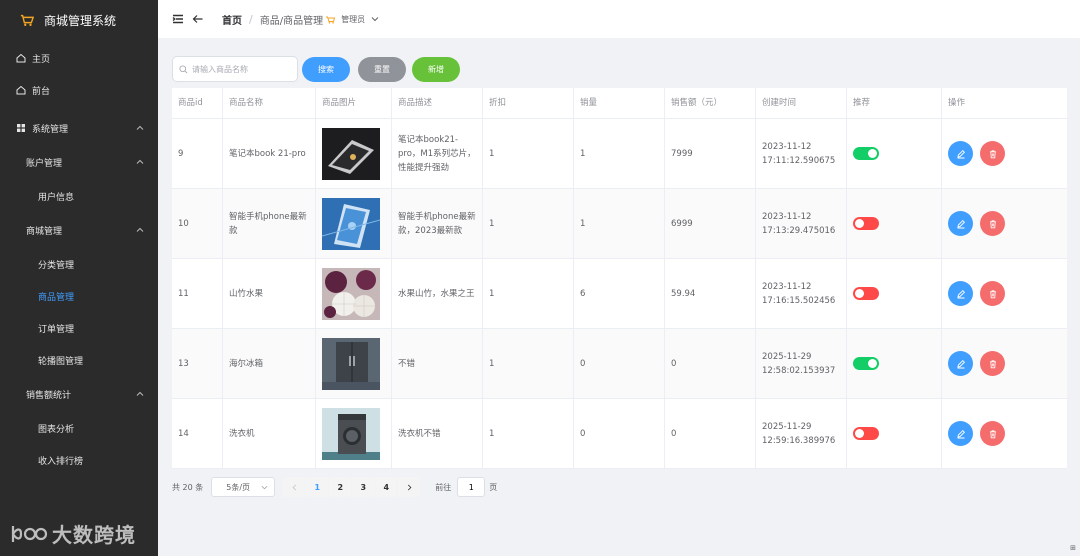 The width and height of the screenshot is (1080, 556). I want to click on sidebar-item-frontend: 前台, so click(79, 90).